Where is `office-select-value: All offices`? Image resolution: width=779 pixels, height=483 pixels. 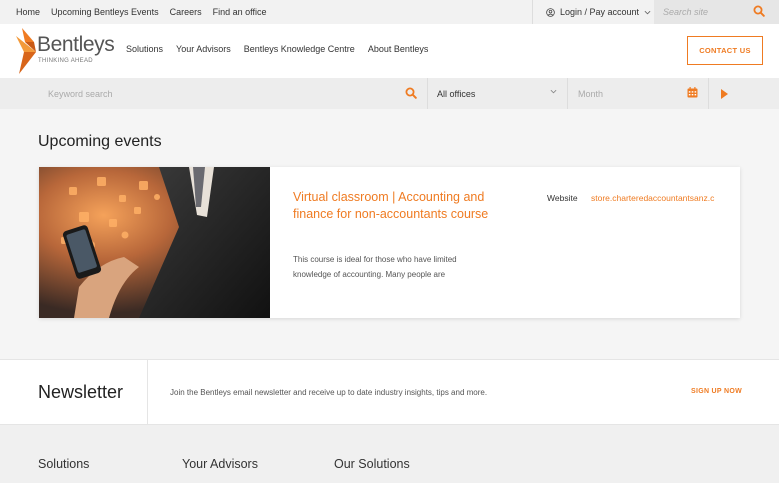 office-select-value: All offices is located at coordinates (456, 93).